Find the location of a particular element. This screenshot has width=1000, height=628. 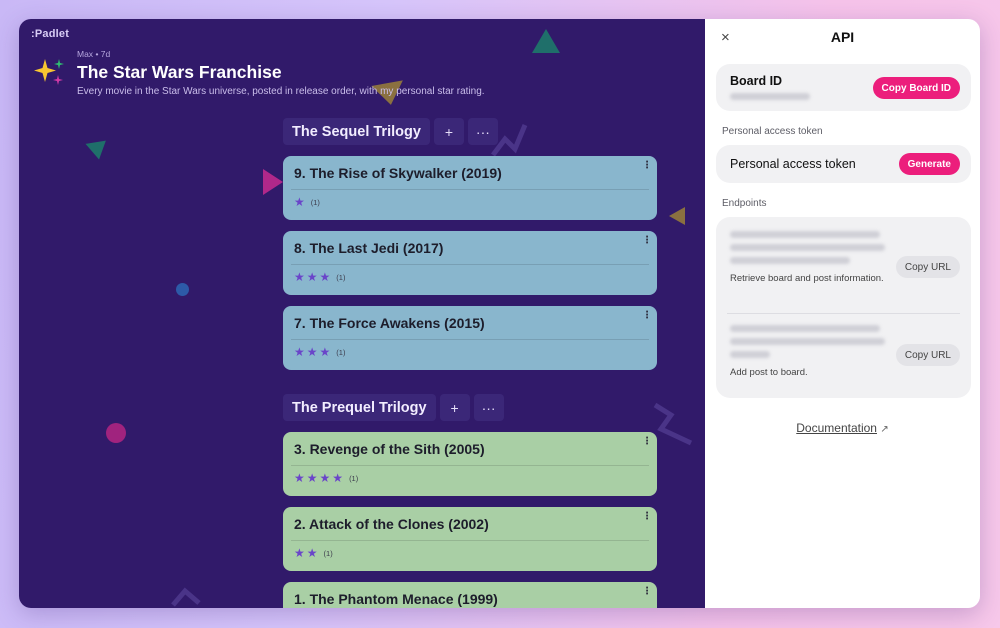

post-title: 1. The Phantom Menace (1999) is located at coordinates (396, 599).